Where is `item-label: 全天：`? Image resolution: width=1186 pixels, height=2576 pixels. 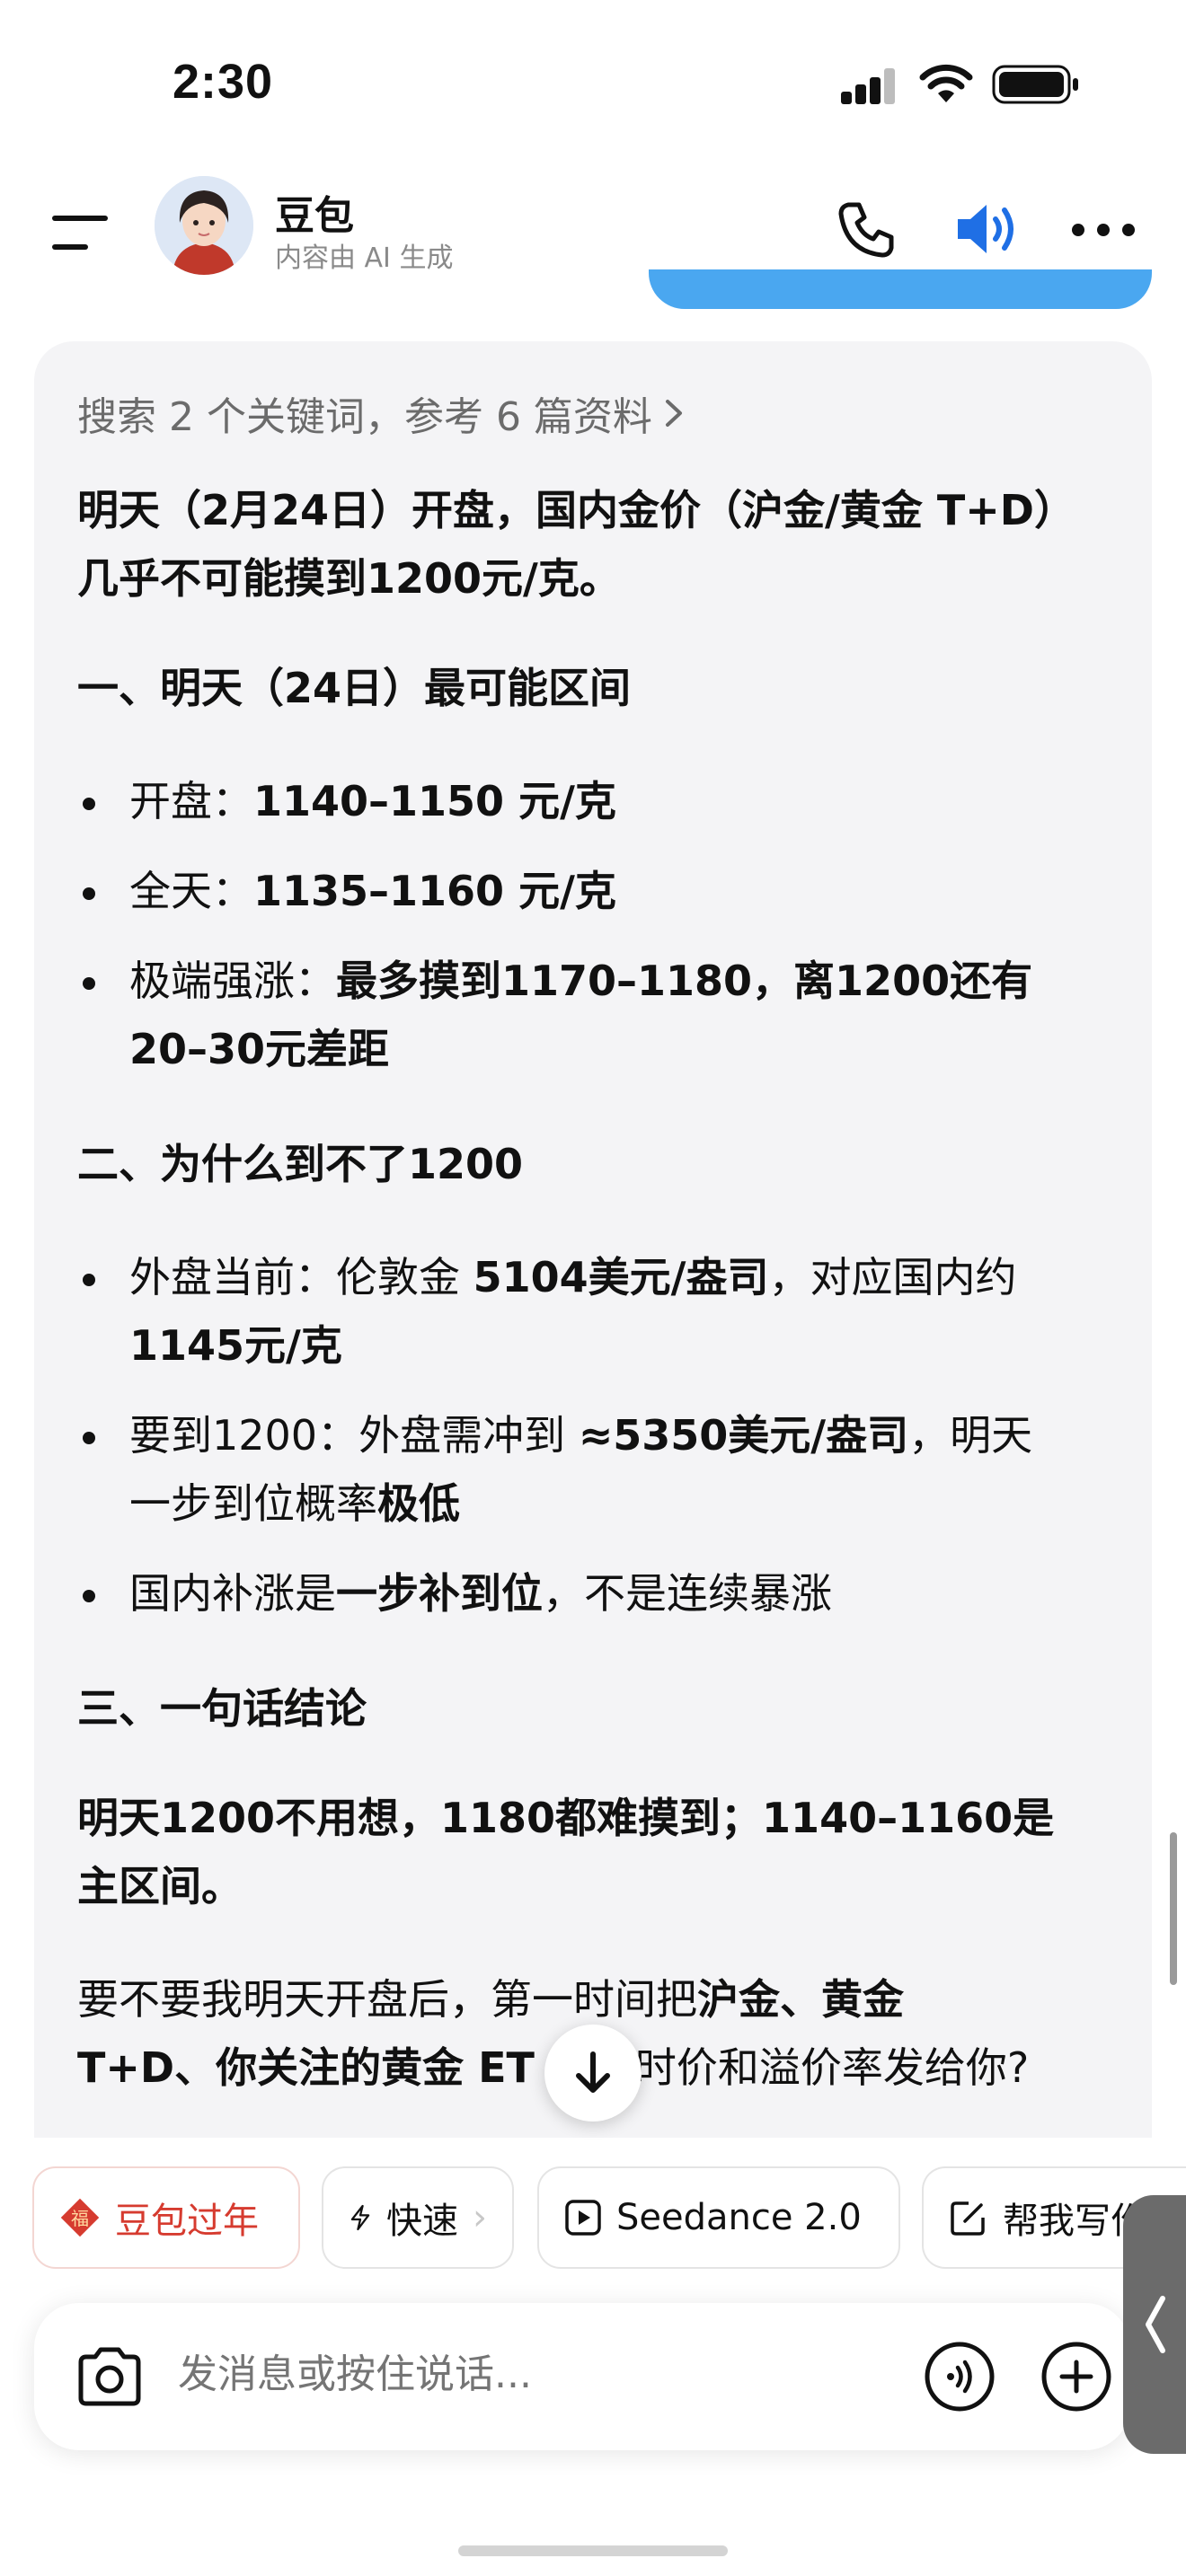 item-label: 全天： is located at coordinates (191, 891).